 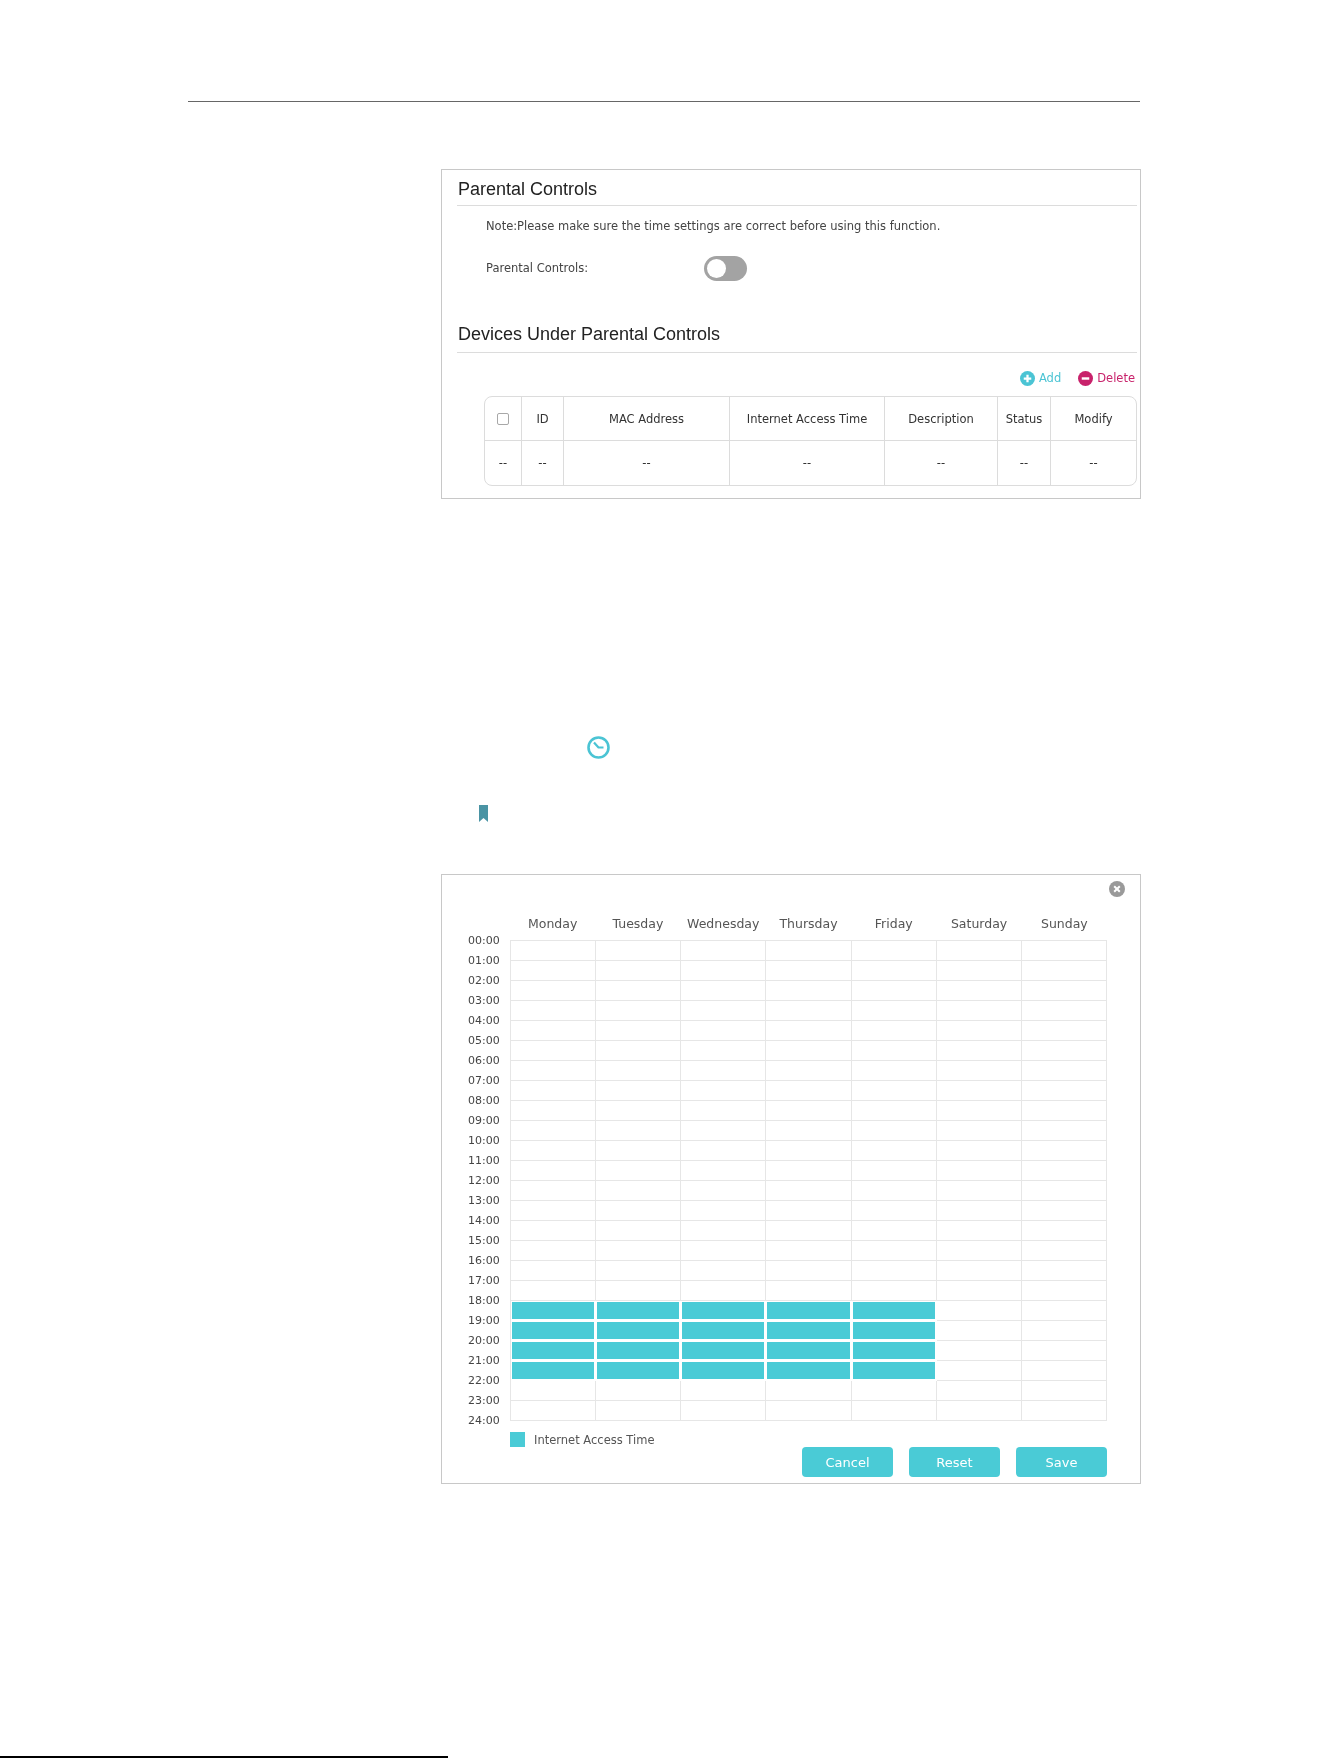 What do you see at coordinates (503, 418) in the screenshot?
I see `checkbox` at bounding box center [503, 418].